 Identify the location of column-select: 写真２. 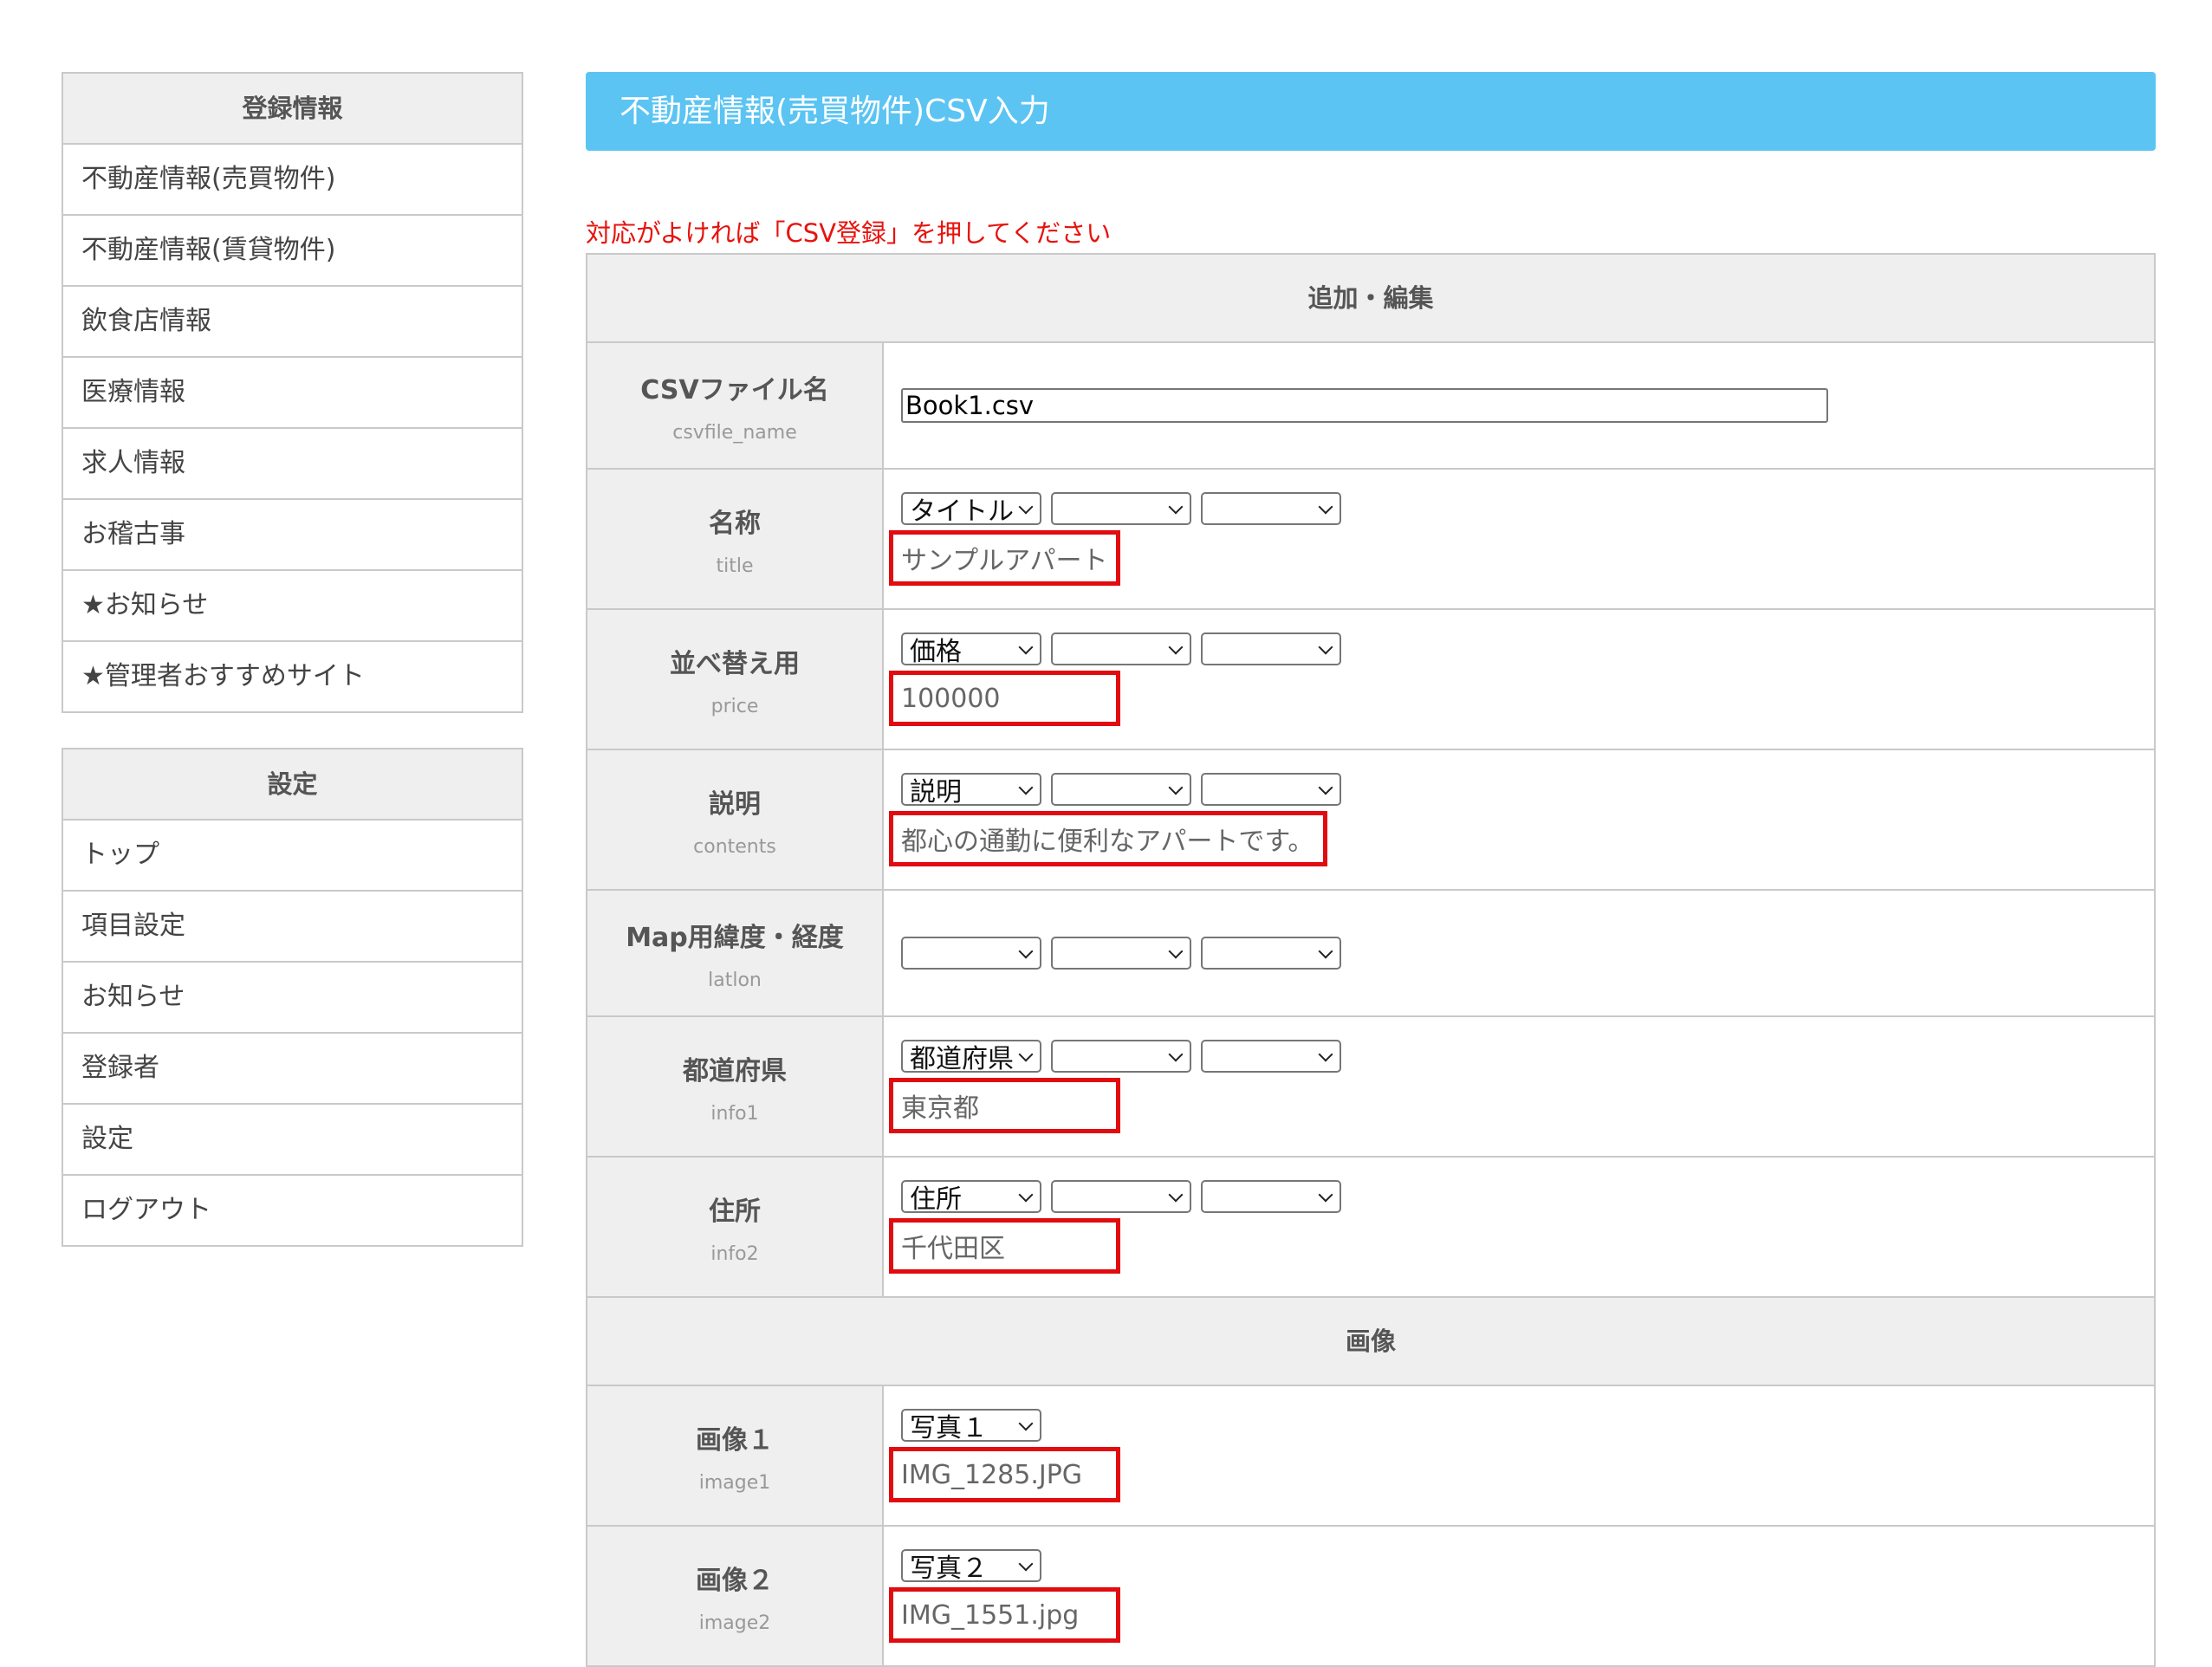
(971, 1566).